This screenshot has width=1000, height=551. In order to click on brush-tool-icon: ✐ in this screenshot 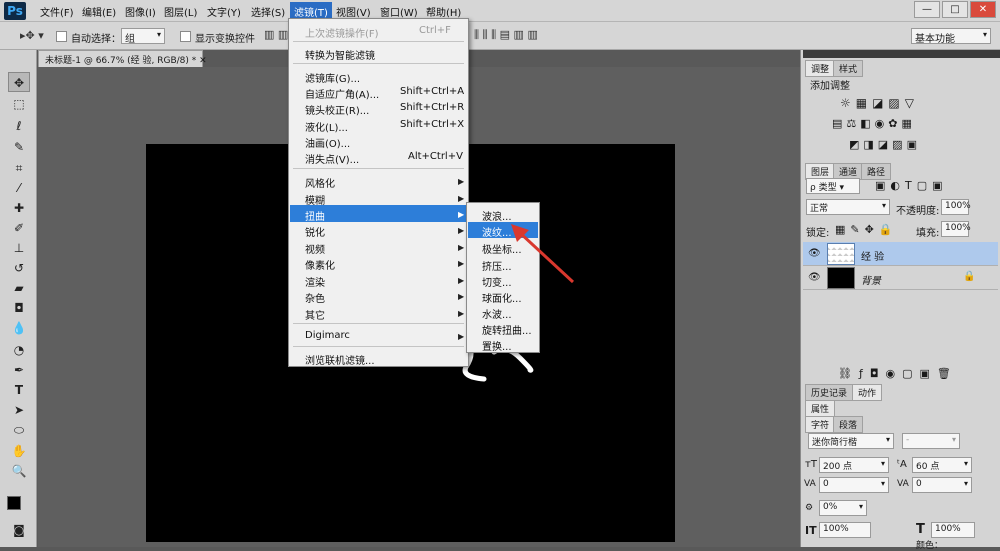, I will do `click(19, 228)`.